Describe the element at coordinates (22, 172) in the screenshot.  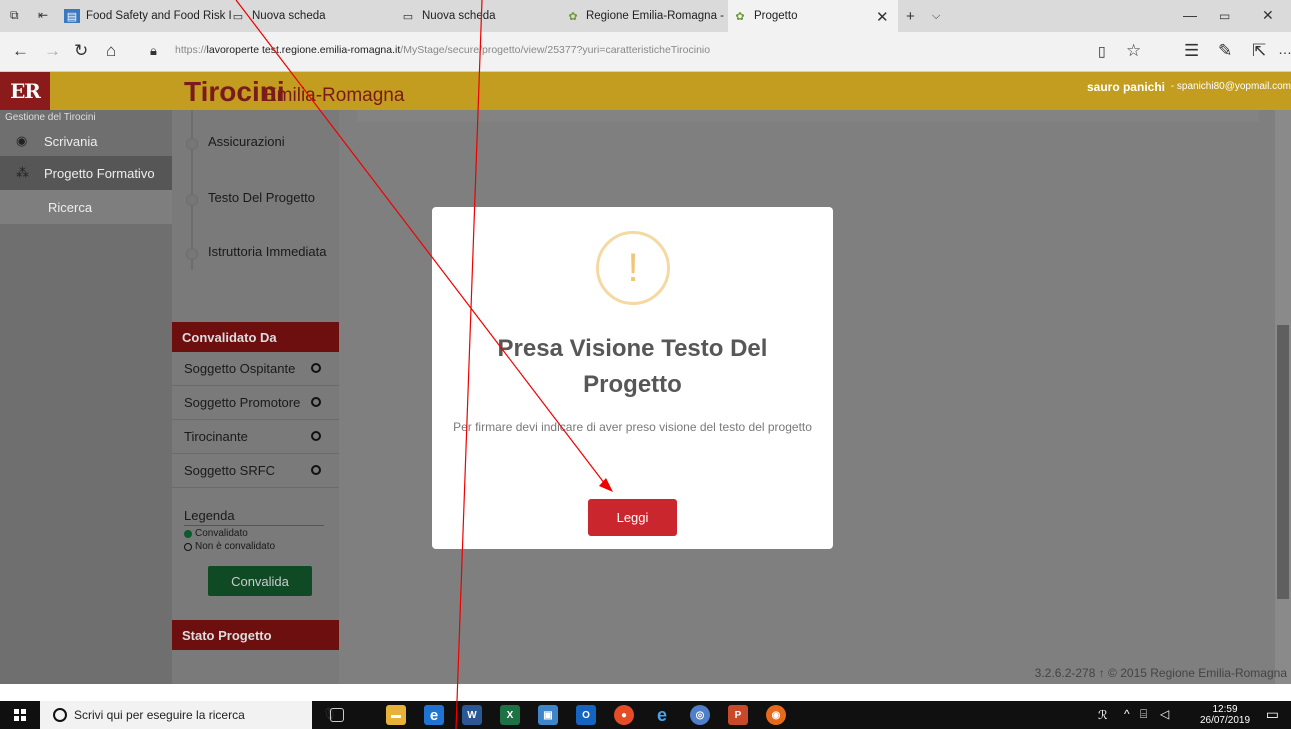
I see `cubes-icon: ⁂` at that location.